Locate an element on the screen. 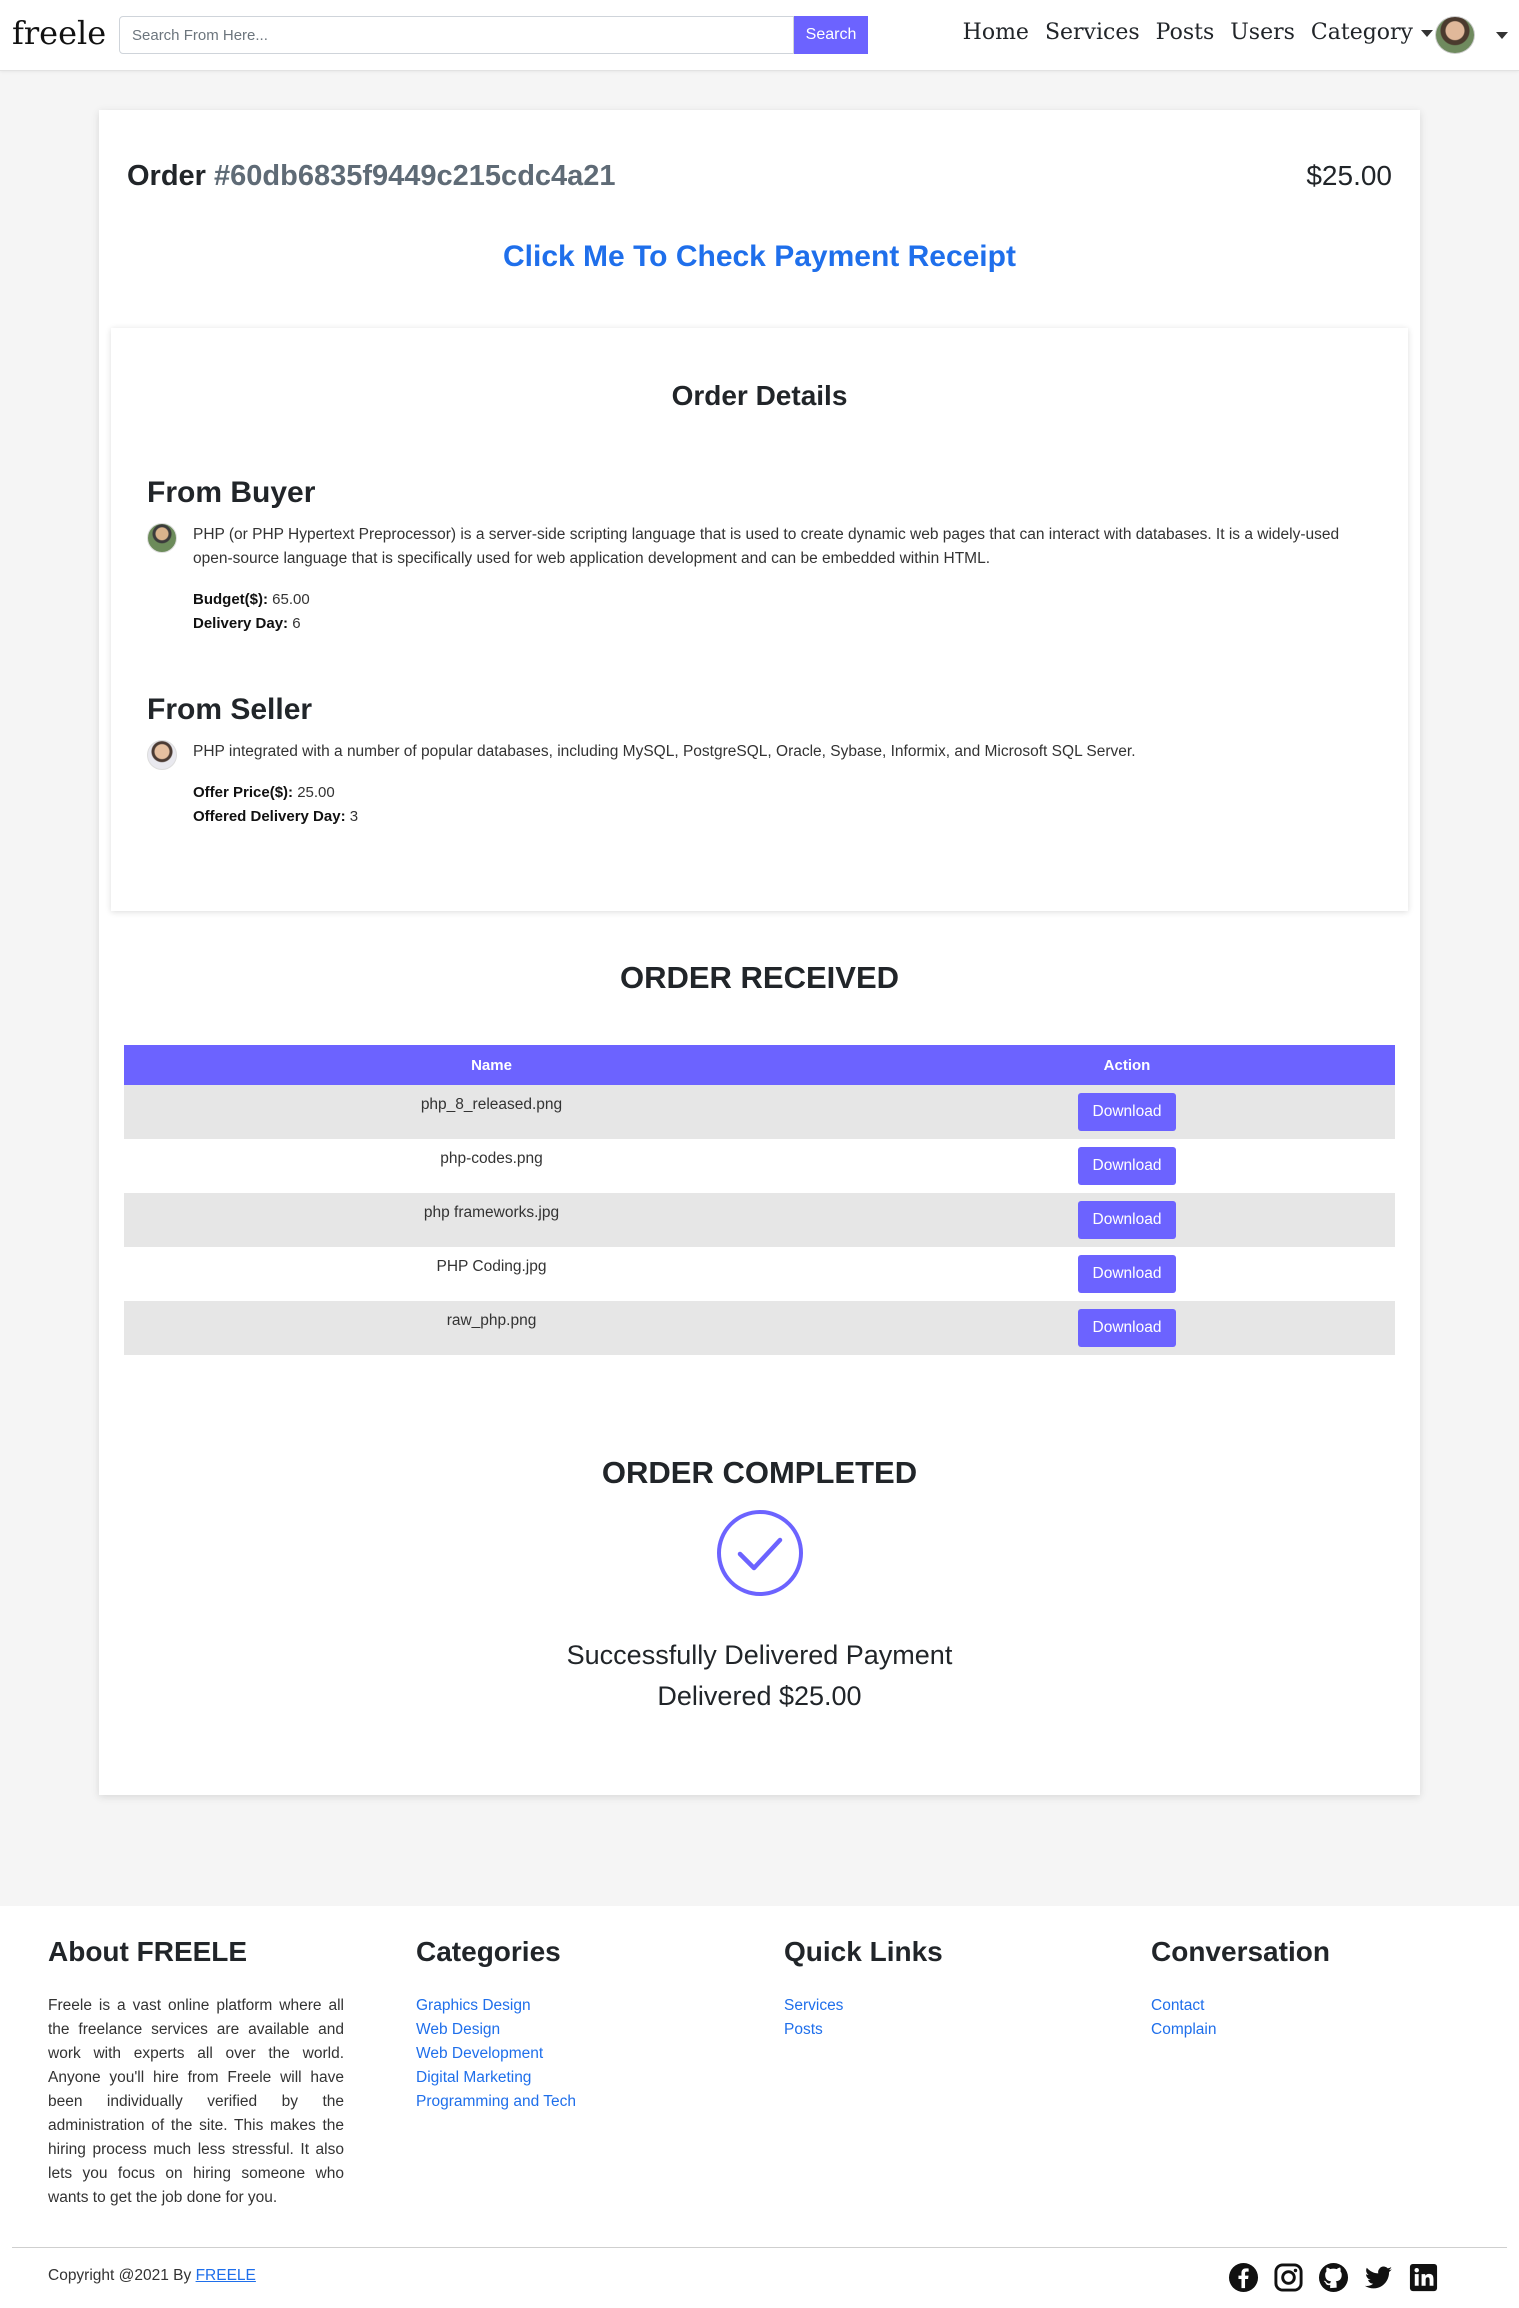 The width and height of the screenshot is (1519, 2308). footer-link-complain: Complain is located at coordinates (1240, 2030).